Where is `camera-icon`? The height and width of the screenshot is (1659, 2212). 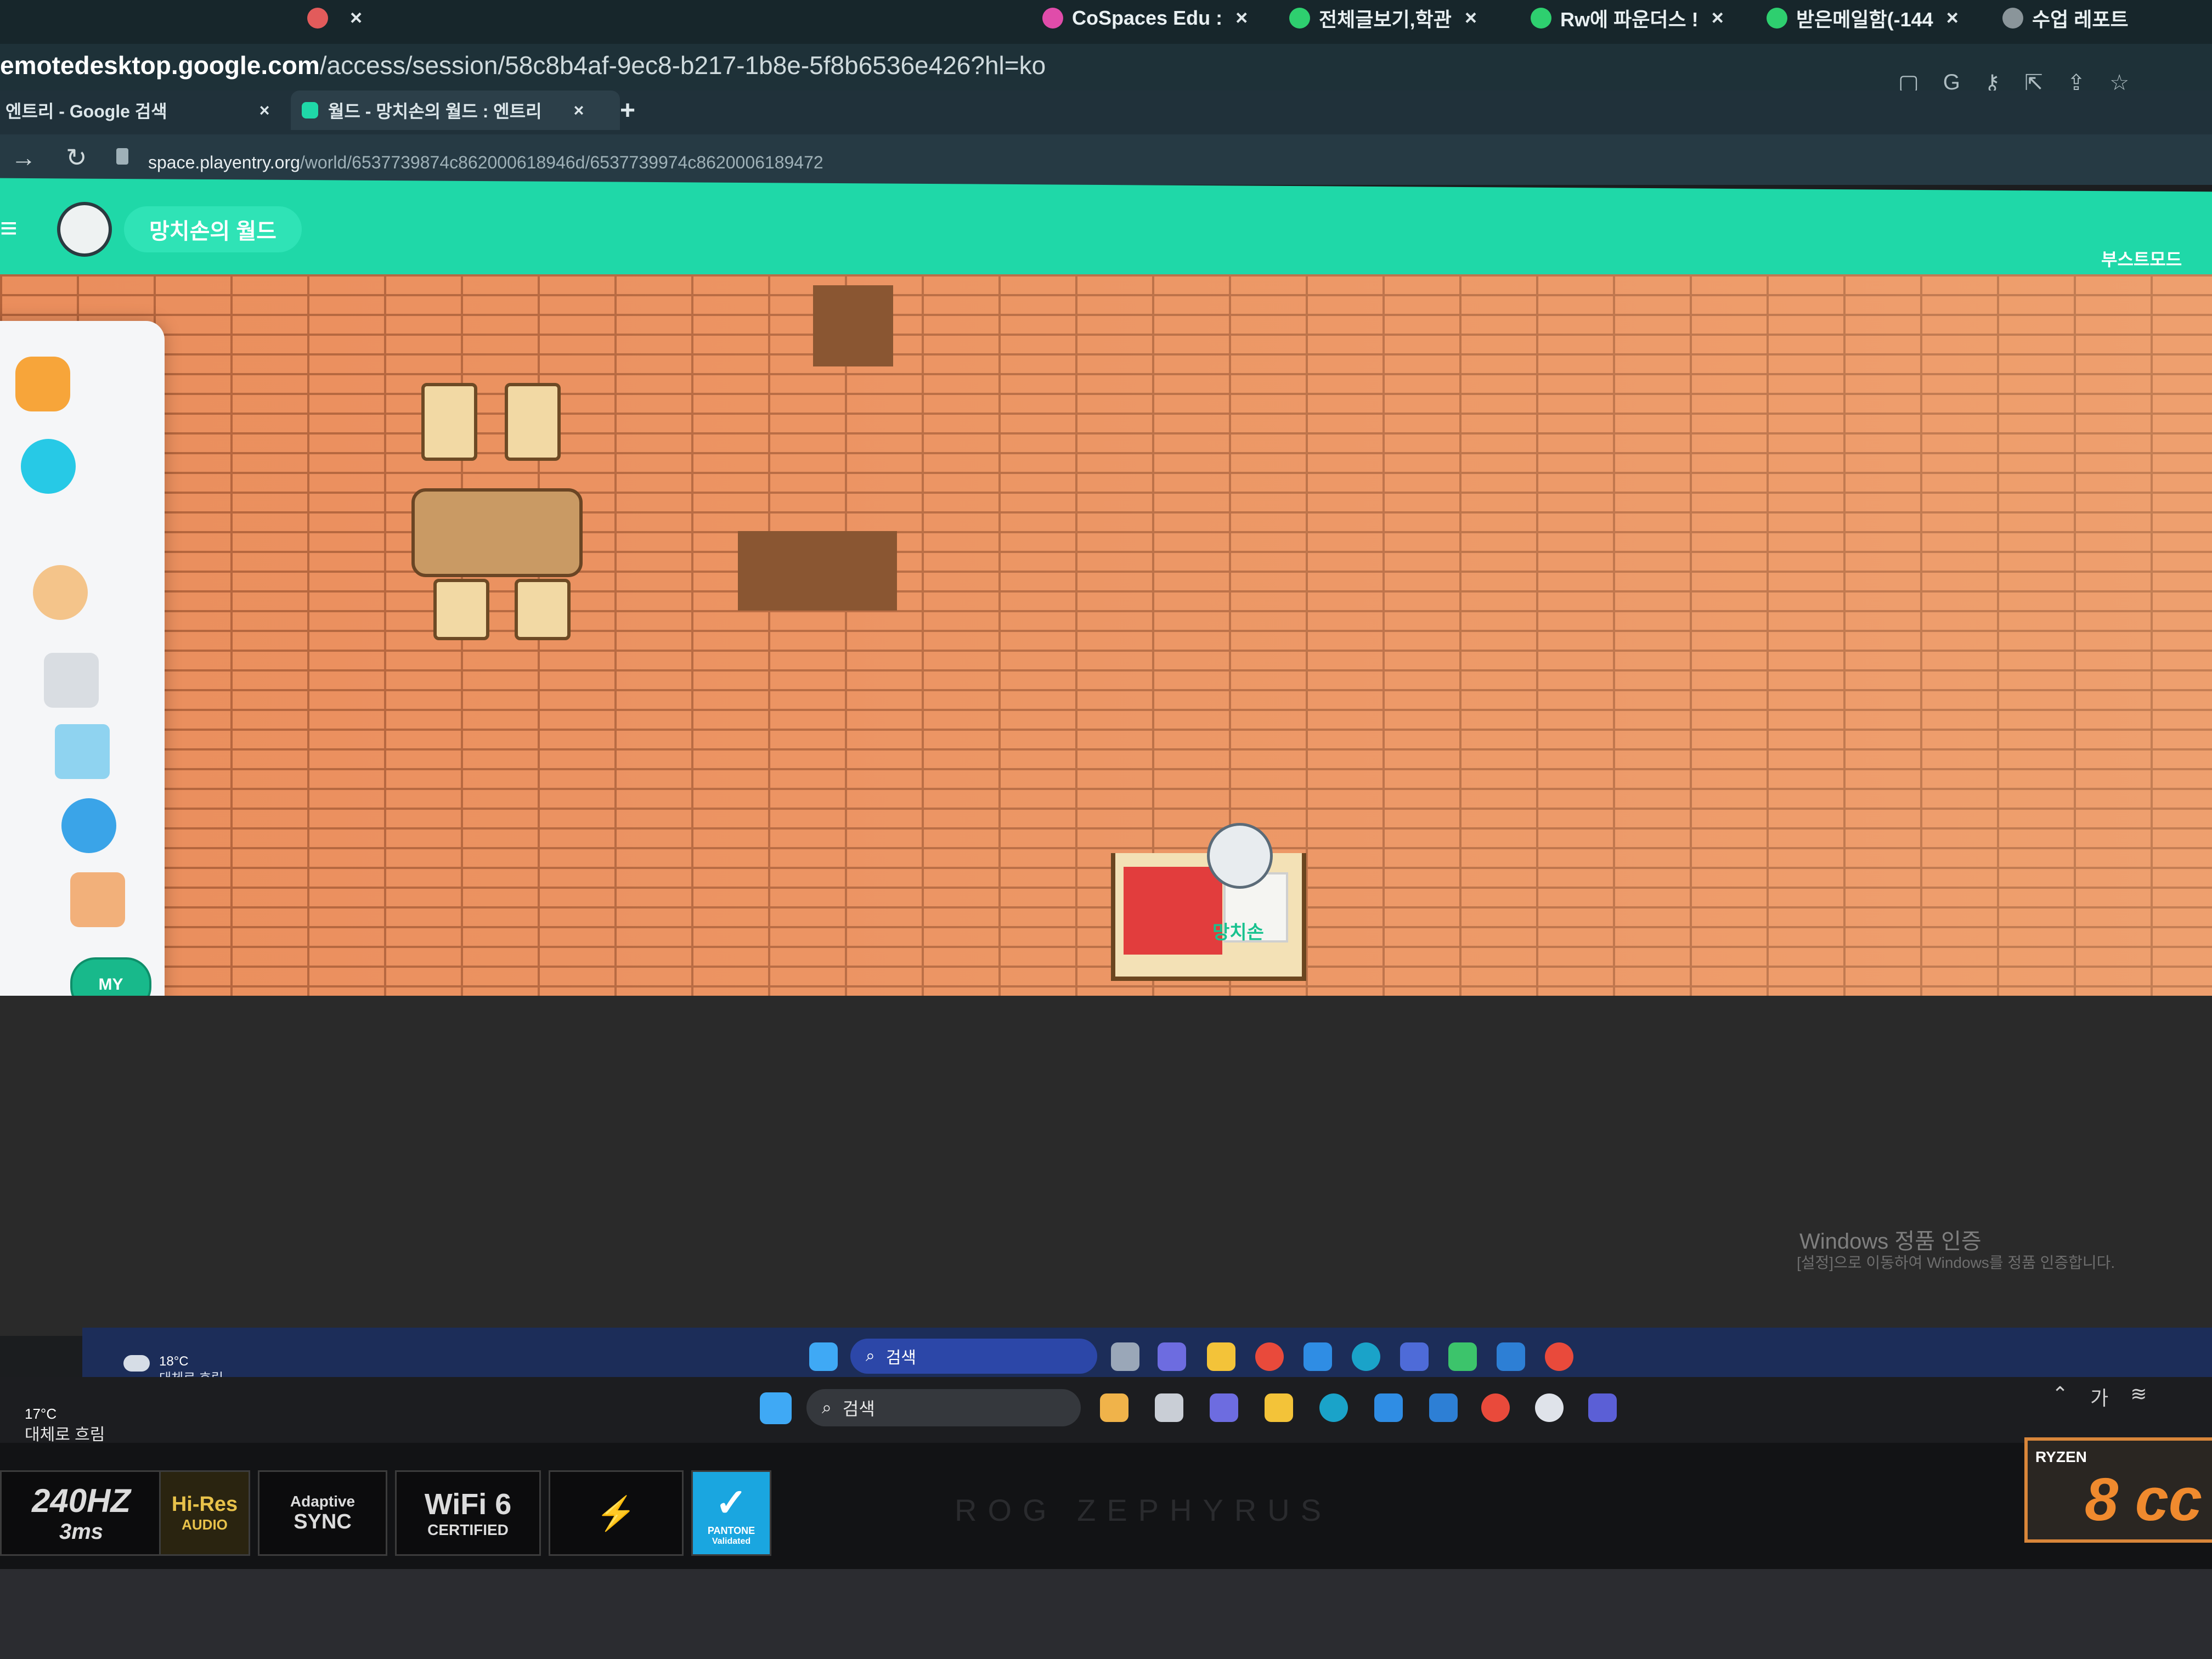
camera-icon is located at coordinates (71, 680).